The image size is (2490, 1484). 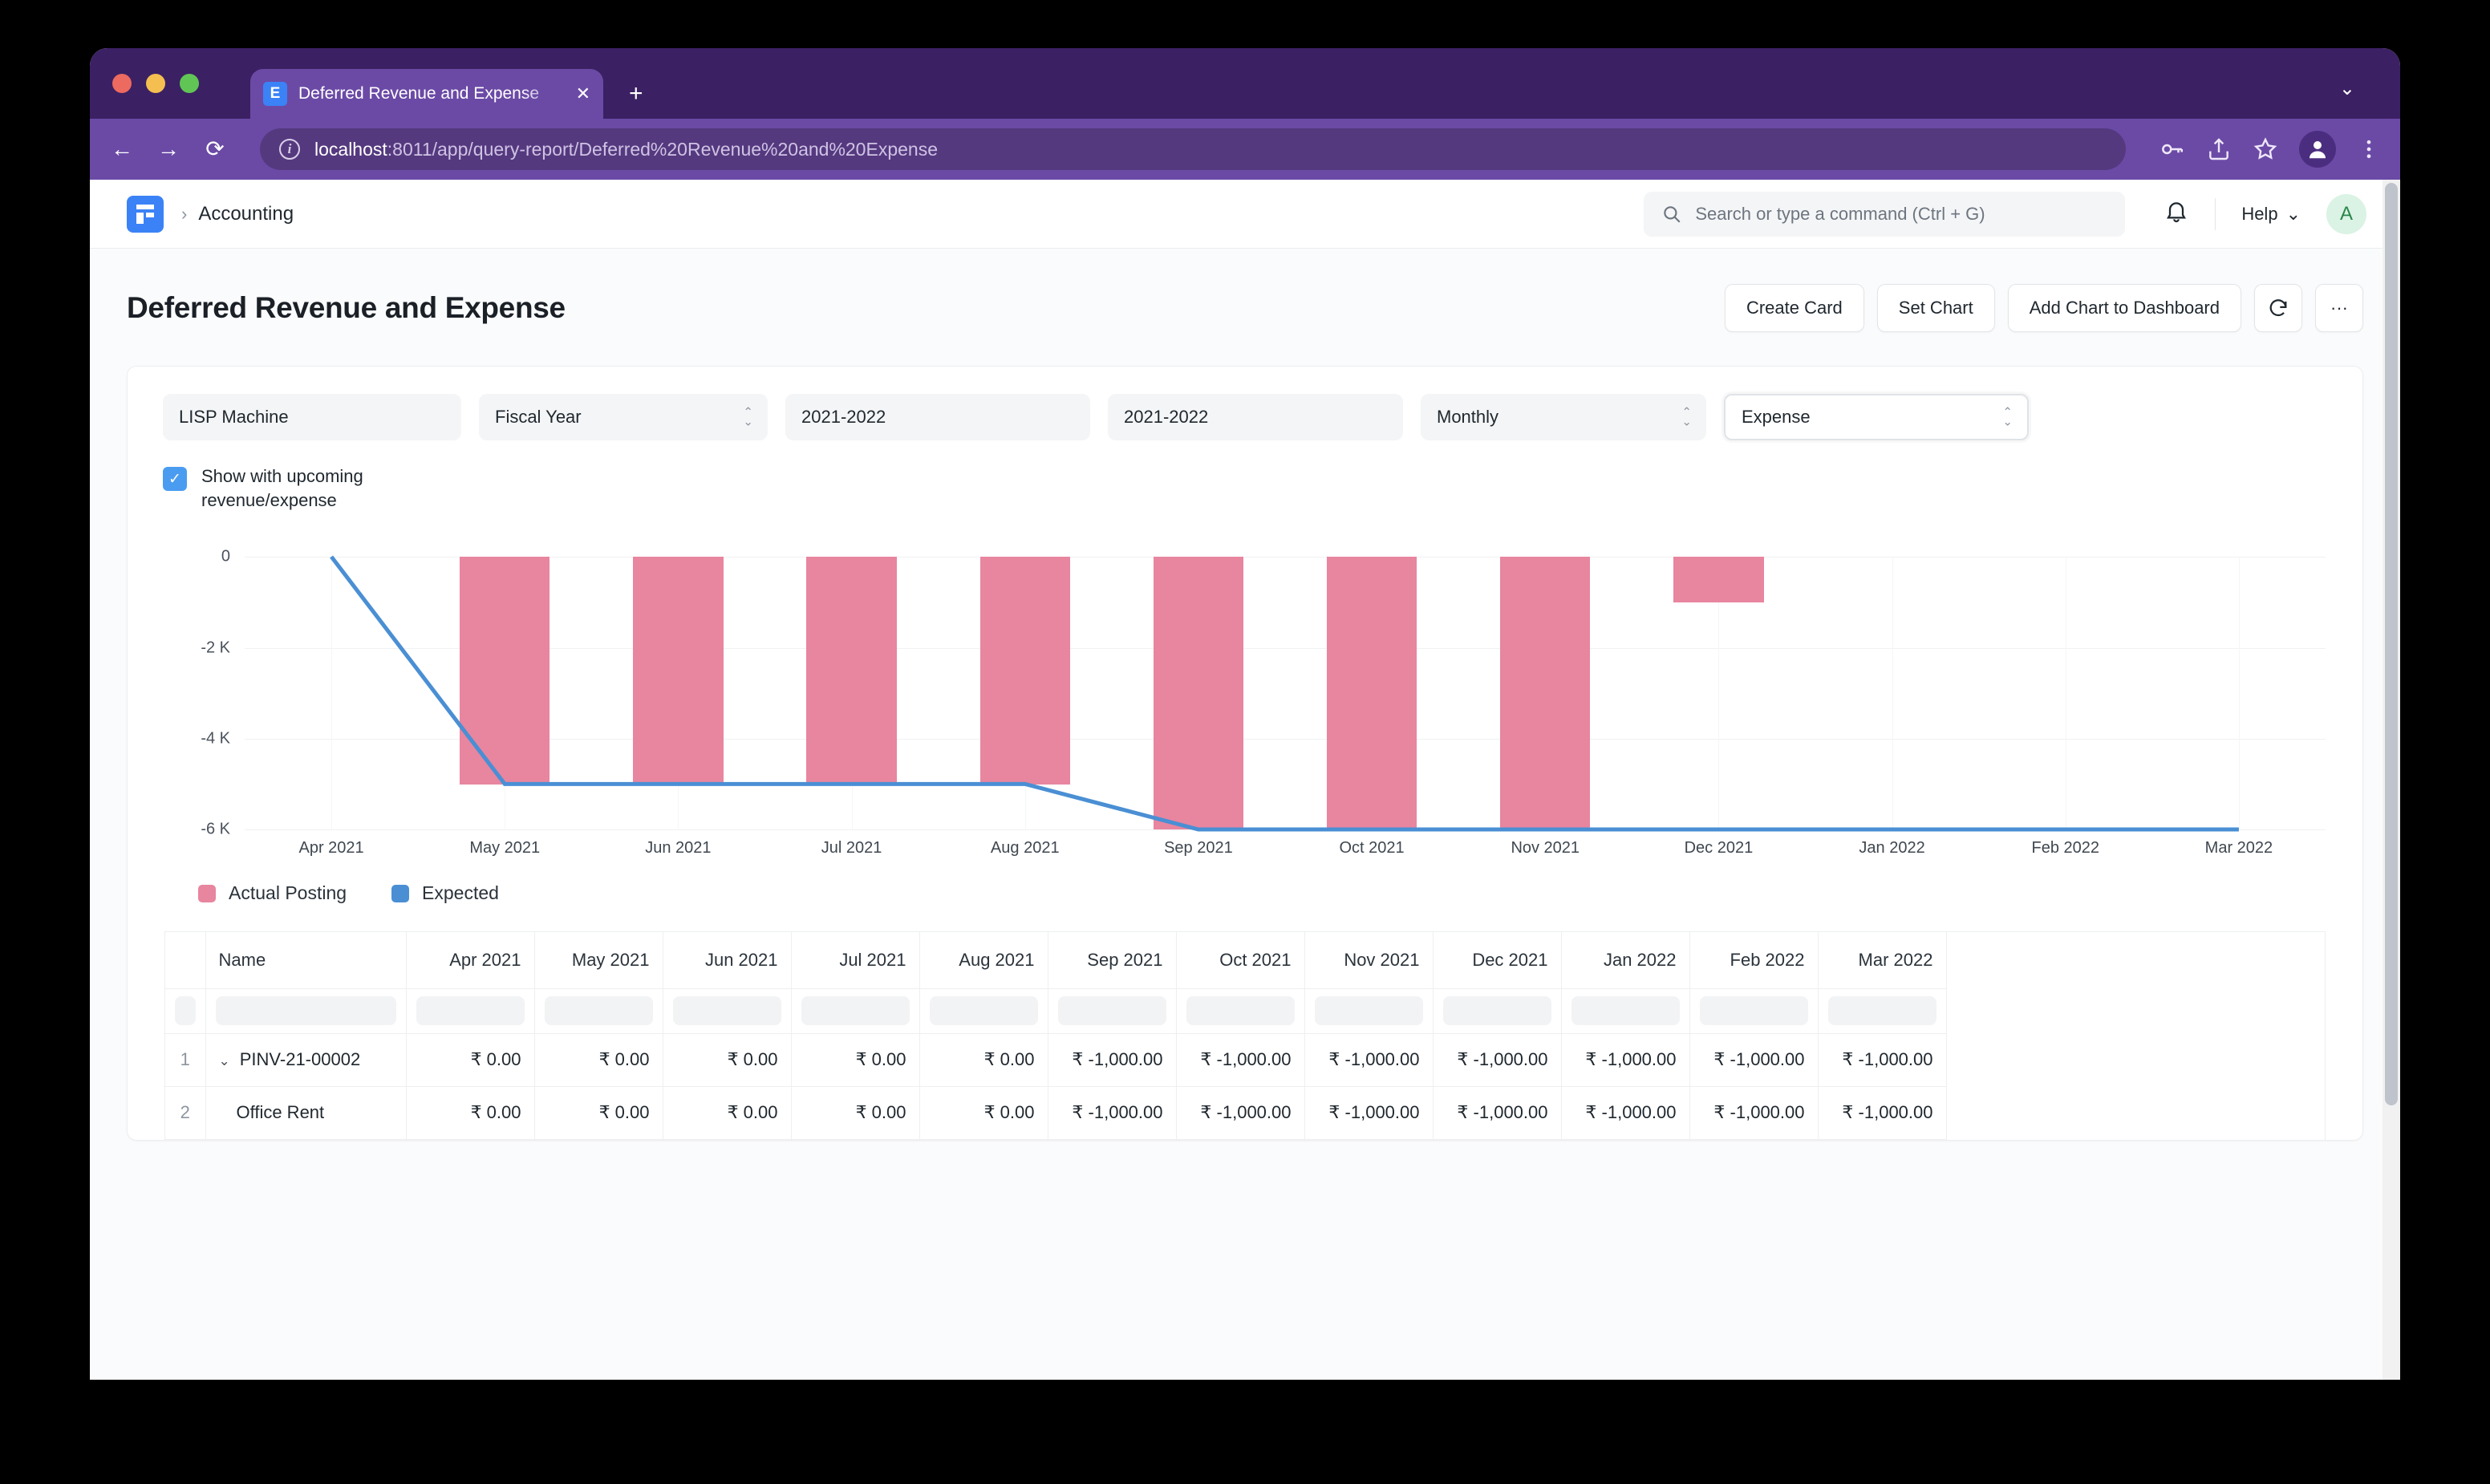 I want to click on create-card-button: Create Card, so click(x=1794, y=308).